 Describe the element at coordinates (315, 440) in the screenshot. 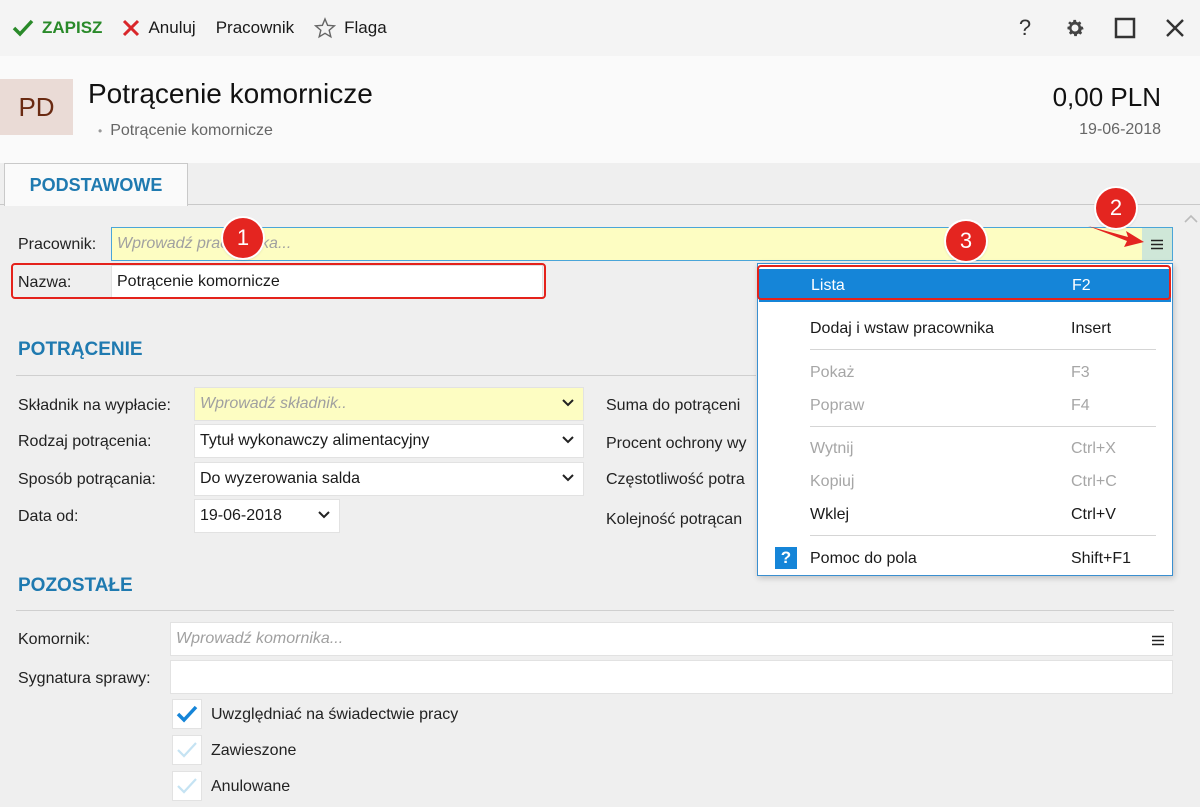

I see `rodzaj-value: Tytuł wykonawczy alimentacyjny` at that location.